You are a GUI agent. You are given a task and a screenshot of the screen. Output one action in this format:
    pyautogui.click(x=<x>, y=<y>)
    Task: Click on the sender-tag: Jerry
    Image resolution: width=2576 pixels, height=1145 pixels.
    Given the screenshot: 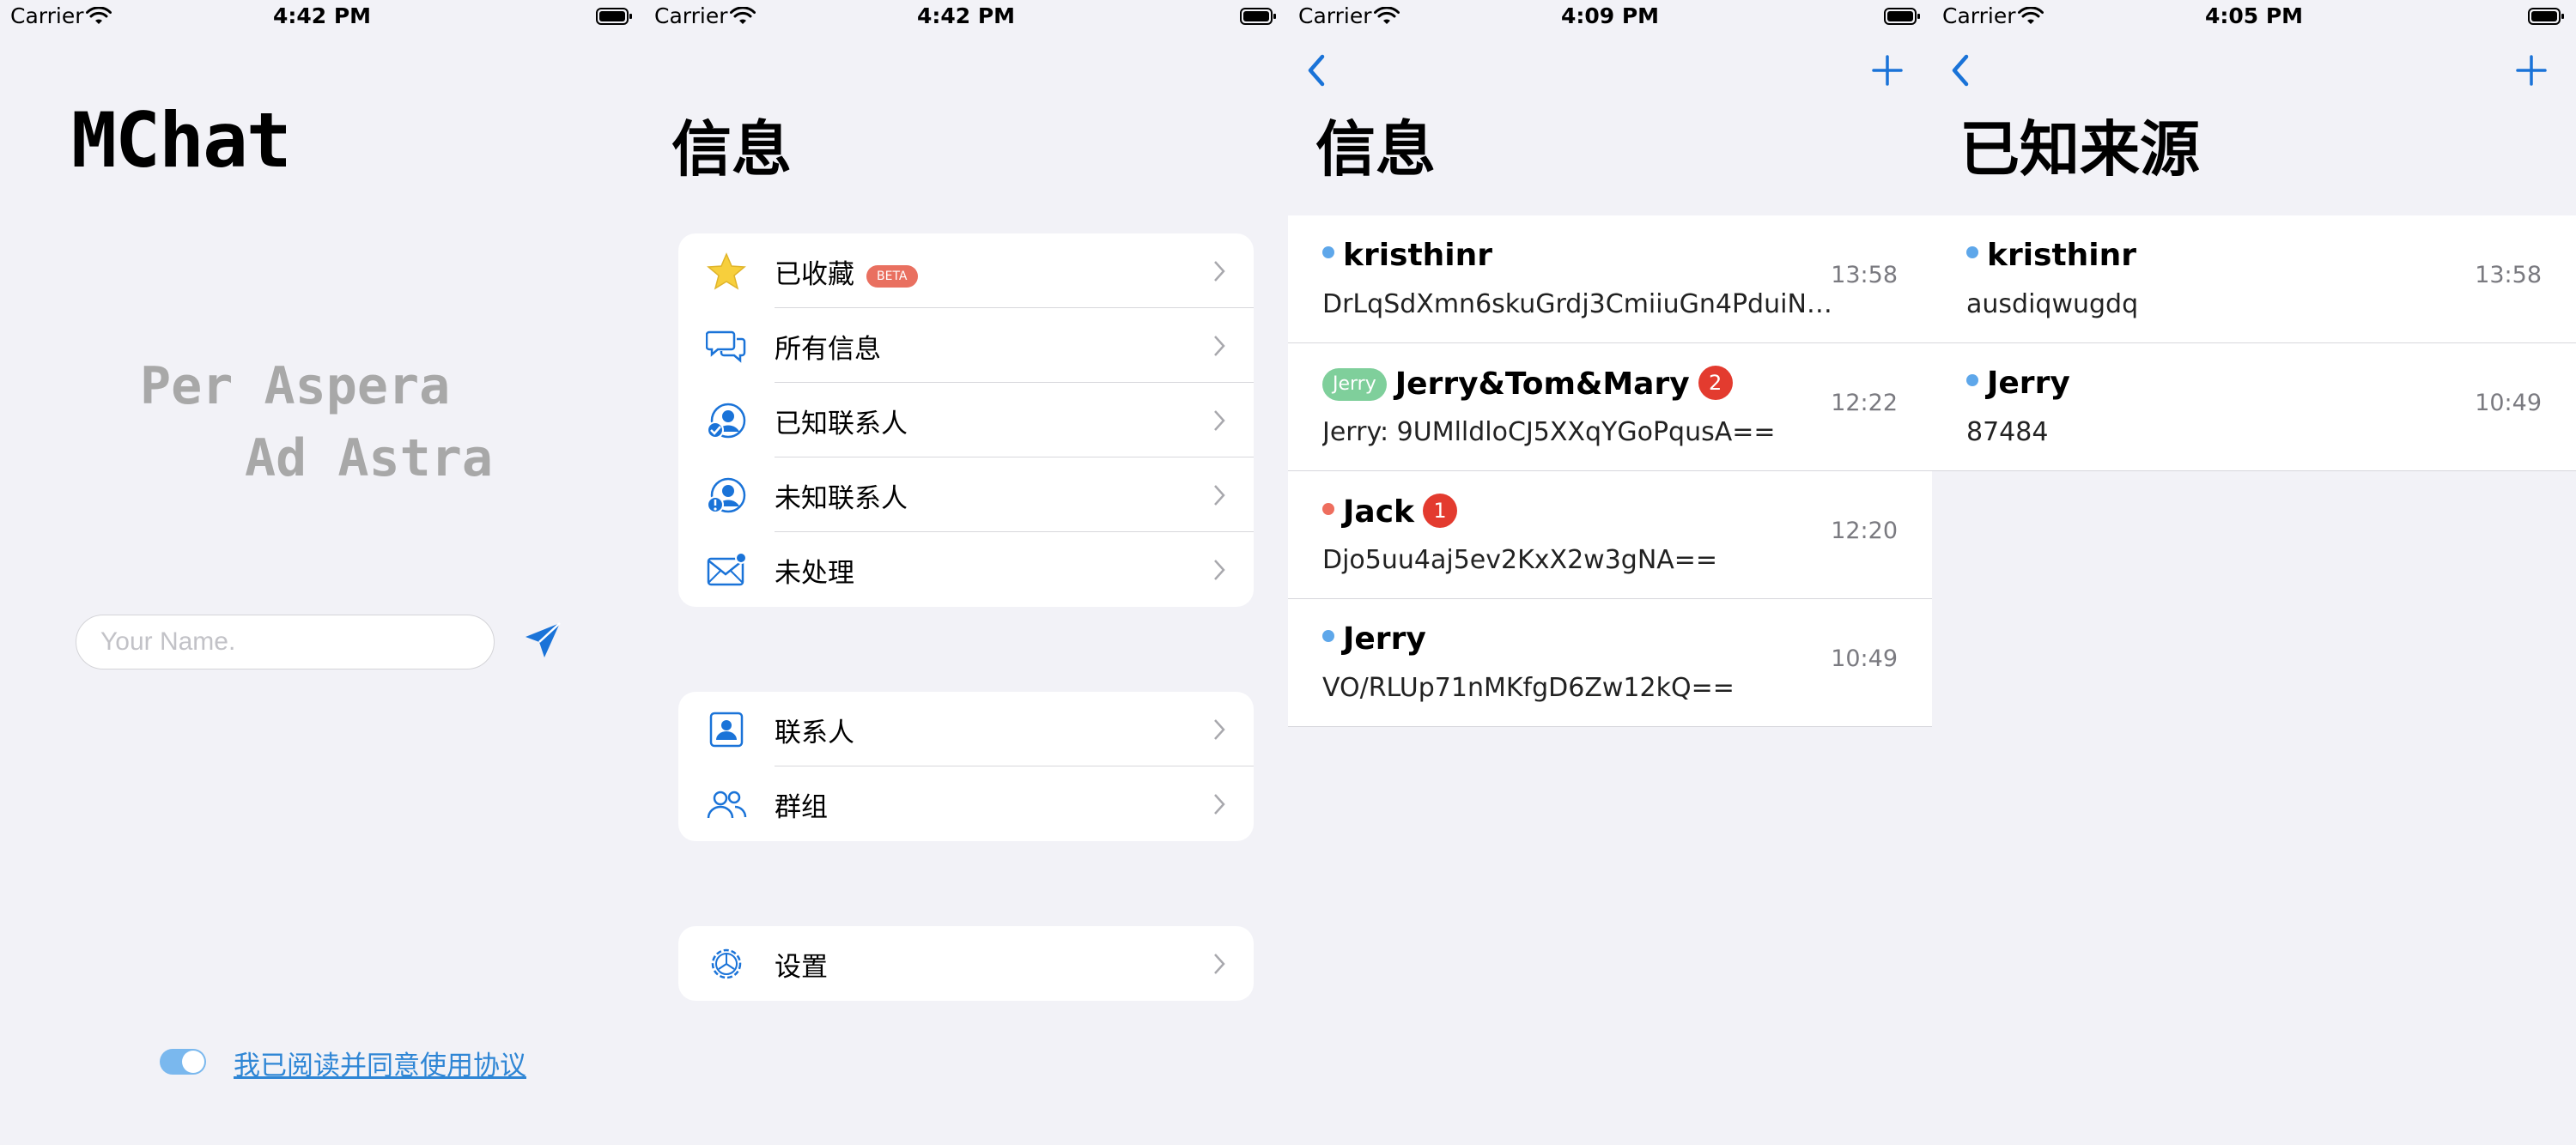 What is the action you would take?
    pyautogui.click(x=1354, y=385)
    